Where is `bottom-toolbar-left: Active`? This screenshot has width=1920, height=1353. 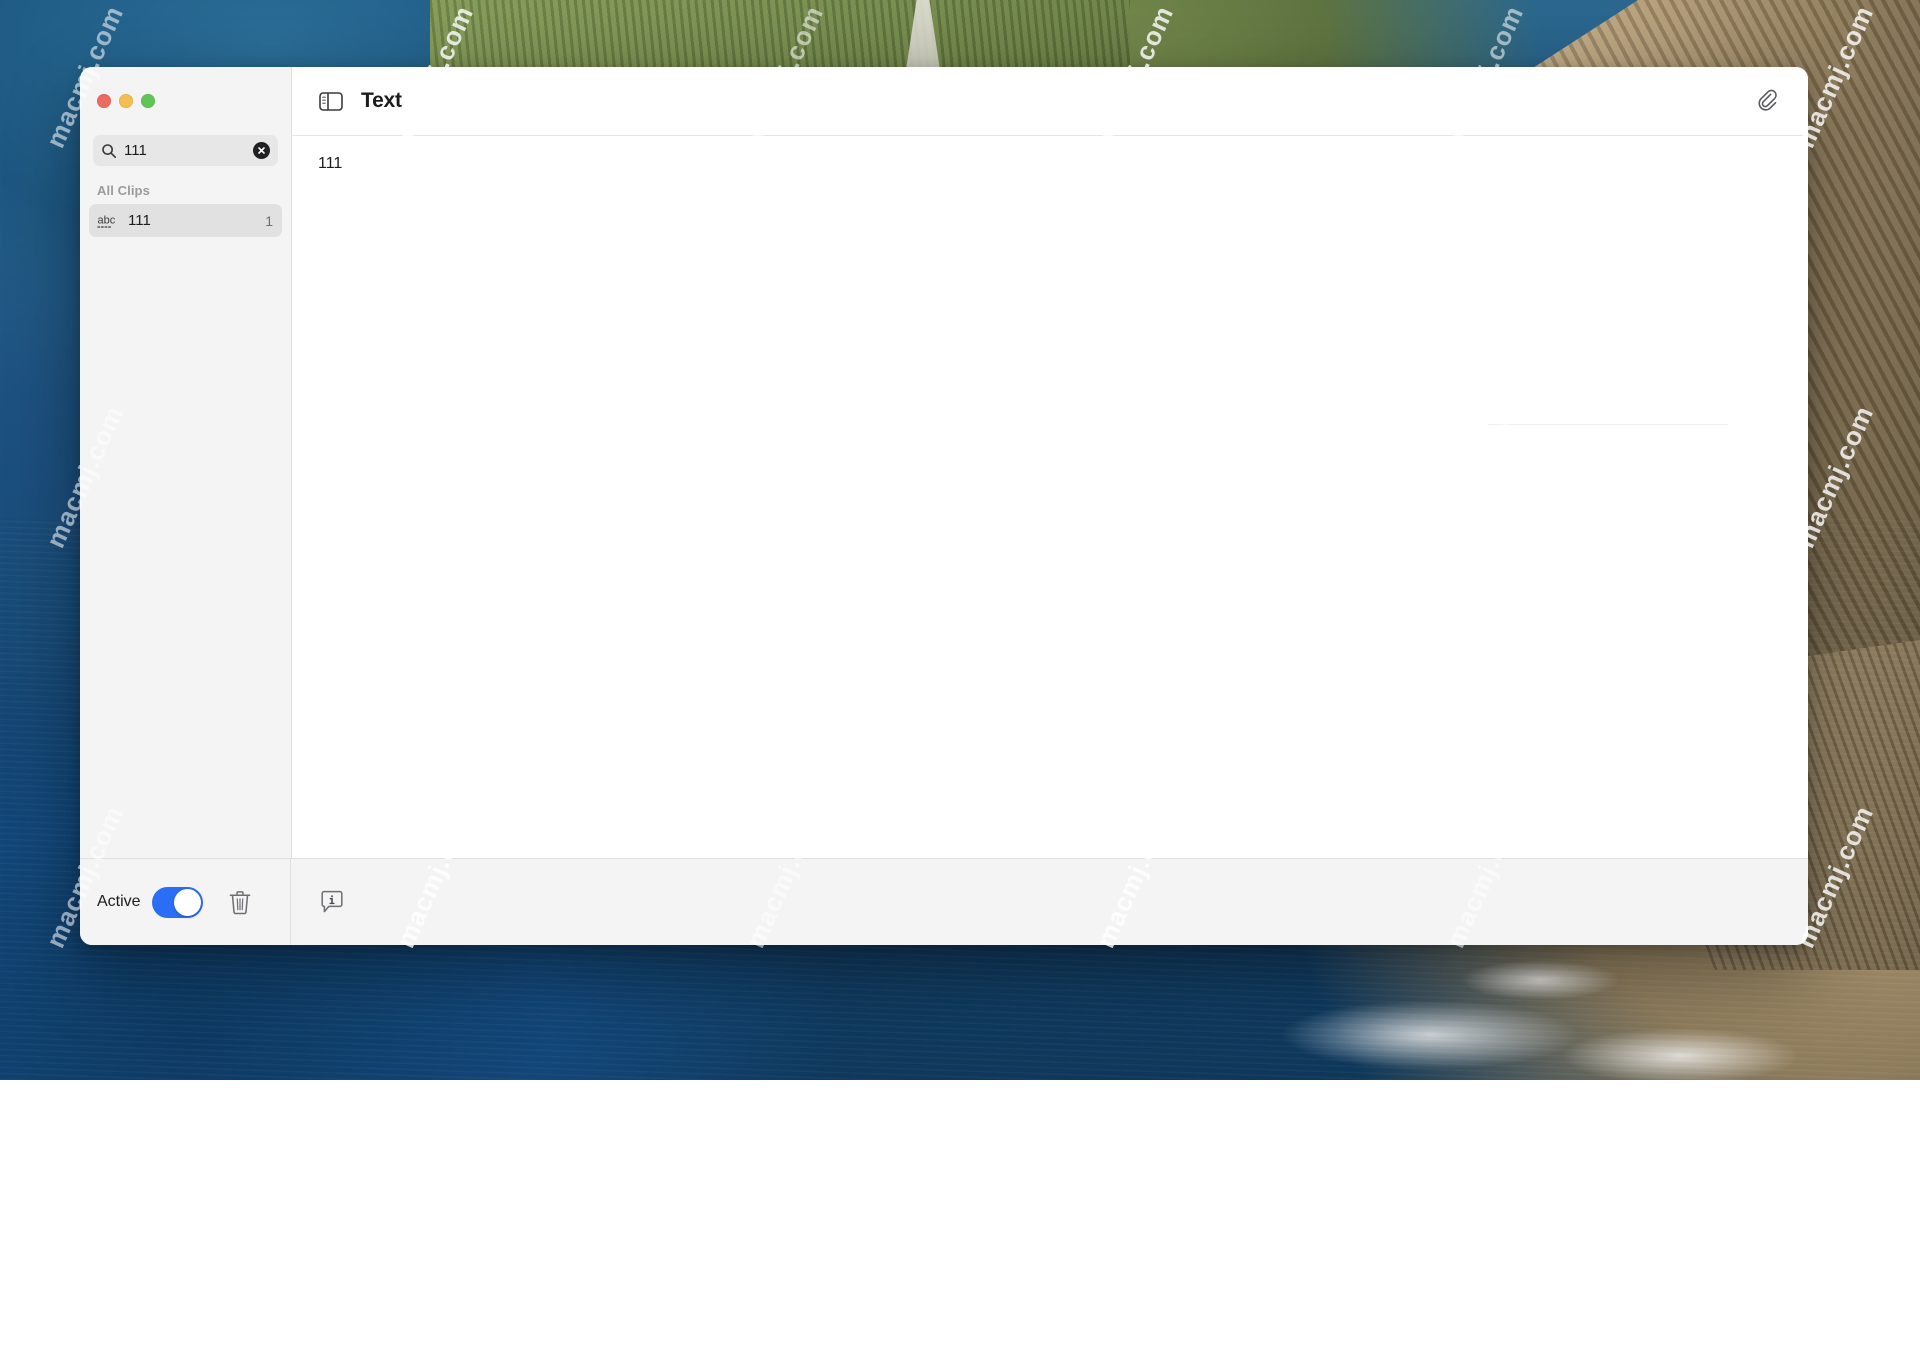 bottom-toolbar-left: Active is located at coordinates (185, 902).